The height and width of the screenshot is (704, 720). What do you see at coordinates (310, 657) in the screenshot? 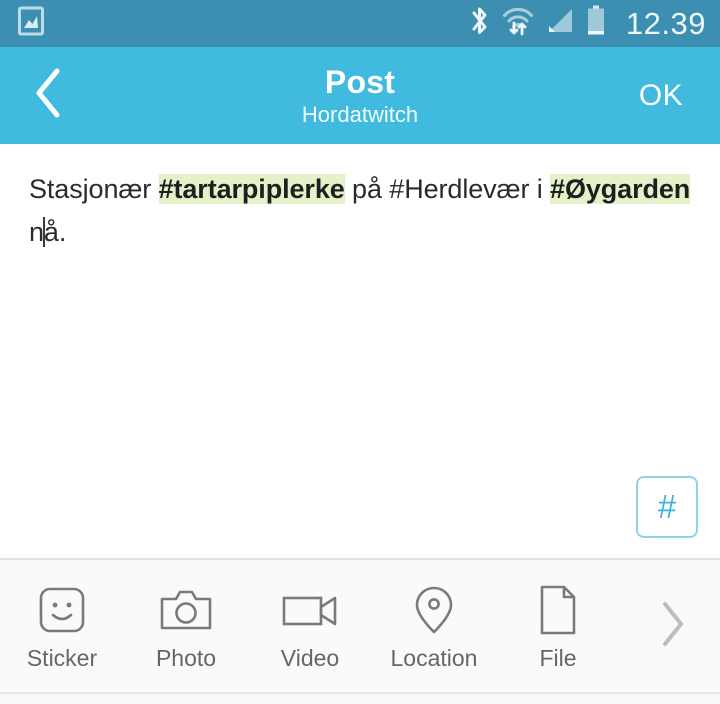
I see `toolbar-label-video: Video` at bounding box center [310, 657].